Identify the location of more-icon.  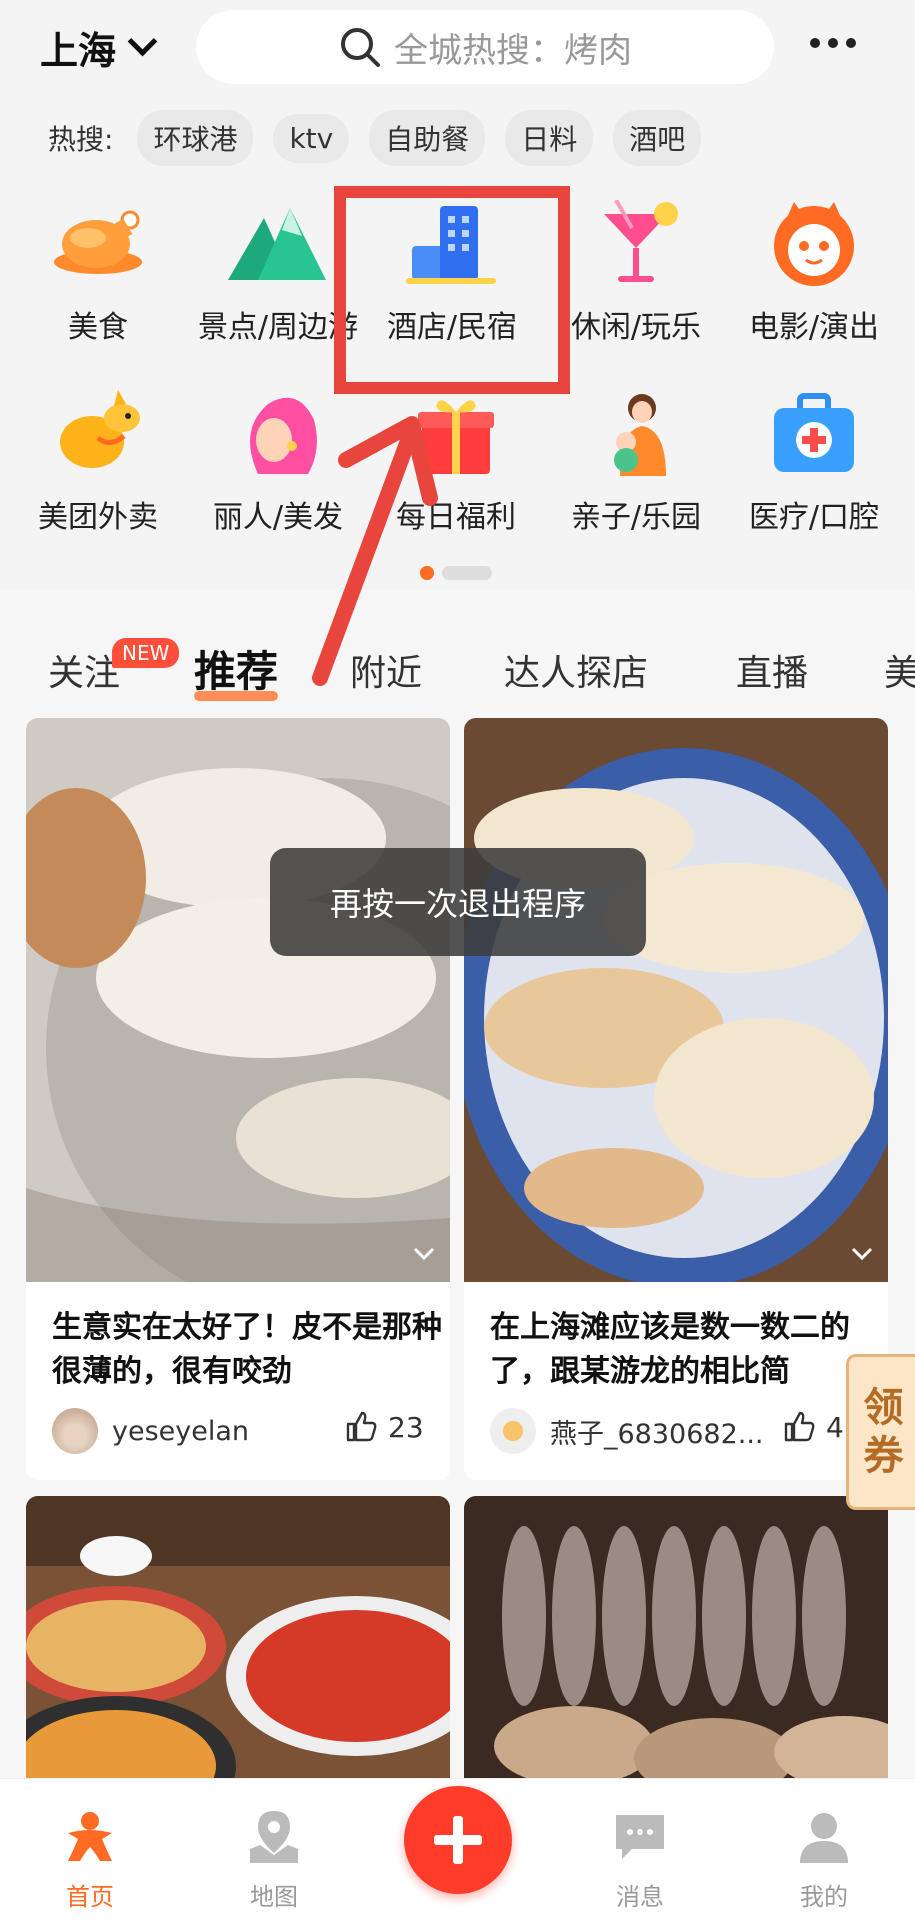
(833, 43).